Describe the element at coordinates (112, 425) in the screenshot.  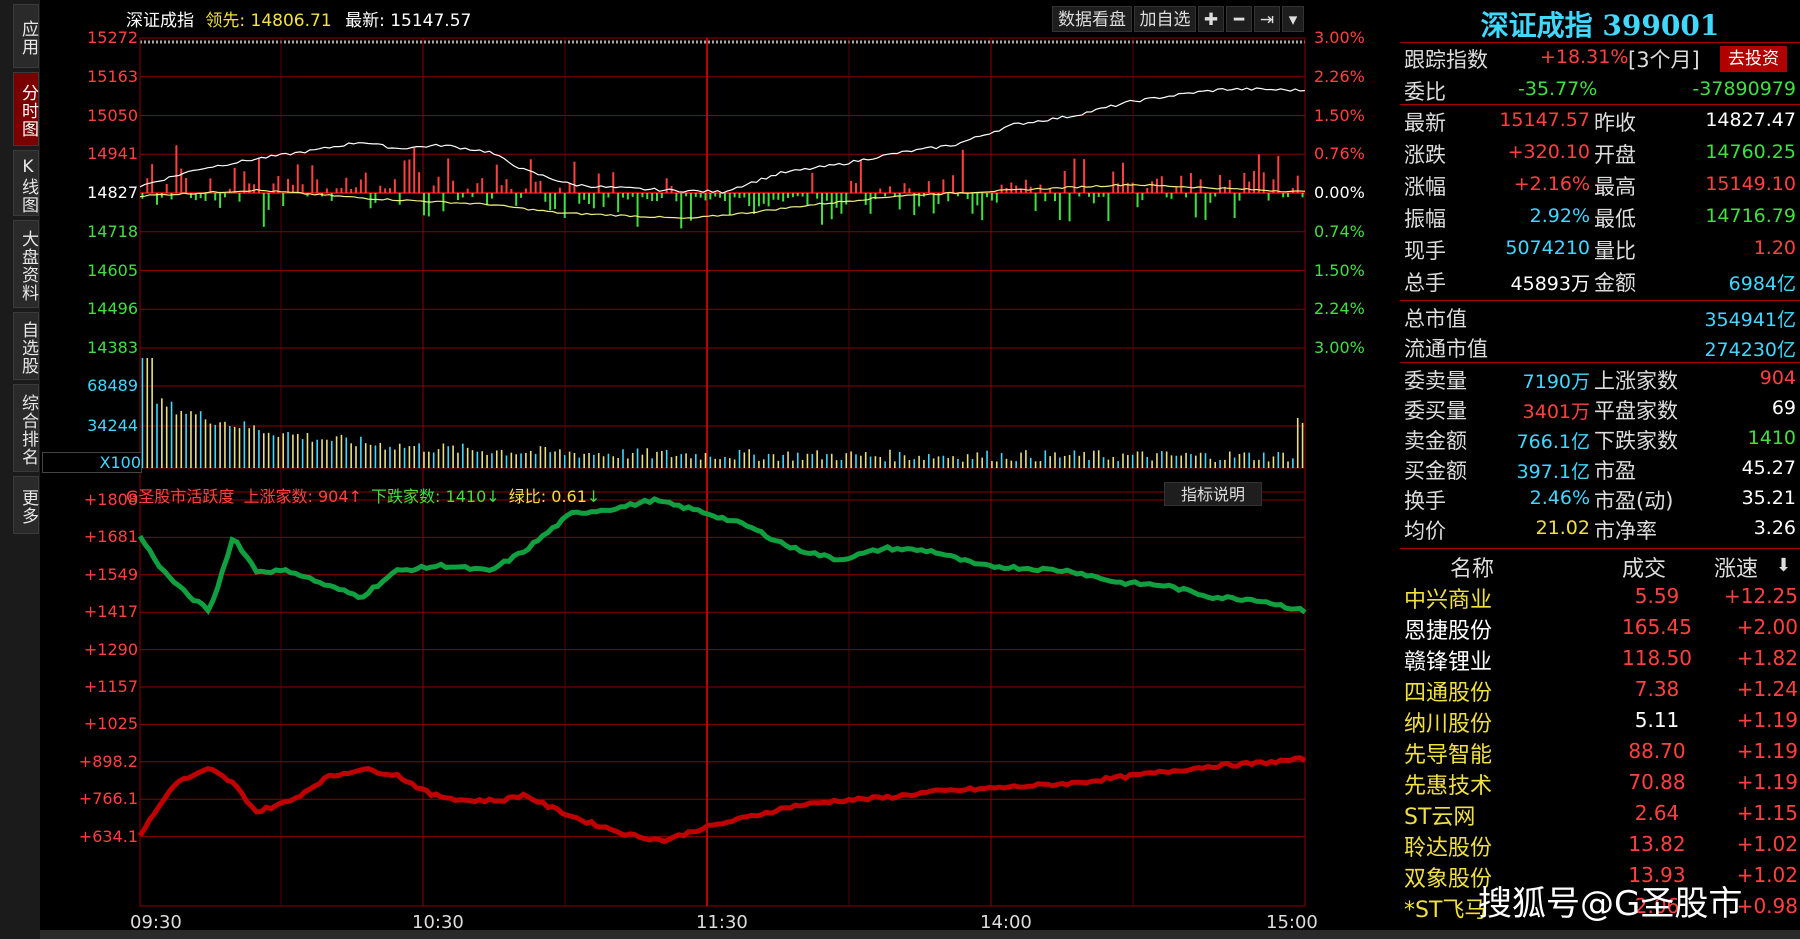
I see `volume-tick-label: 34244` at that location.